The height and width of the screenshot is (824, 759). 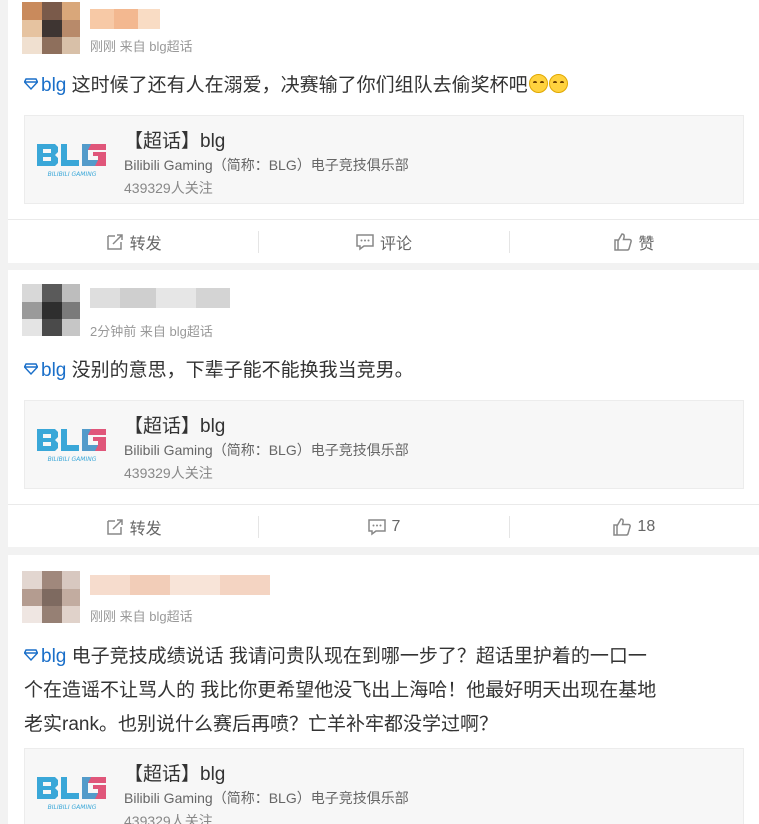 I want to click on post-text-line-1: 电子竞技成绩说话 我请问贵队现在到哪一步了？超话里护着的一口一, so click(x=359, y=656).